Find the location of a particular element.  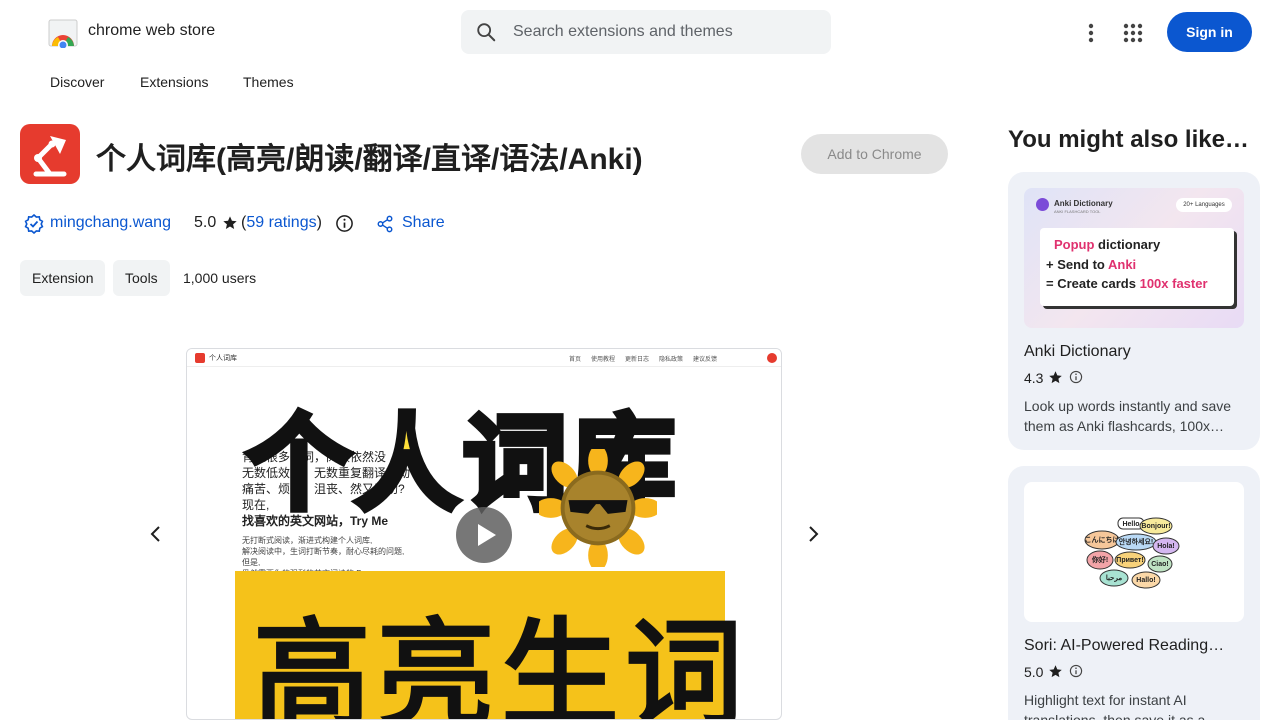

anki-logo-icon is located at coordinates (1042, 204).